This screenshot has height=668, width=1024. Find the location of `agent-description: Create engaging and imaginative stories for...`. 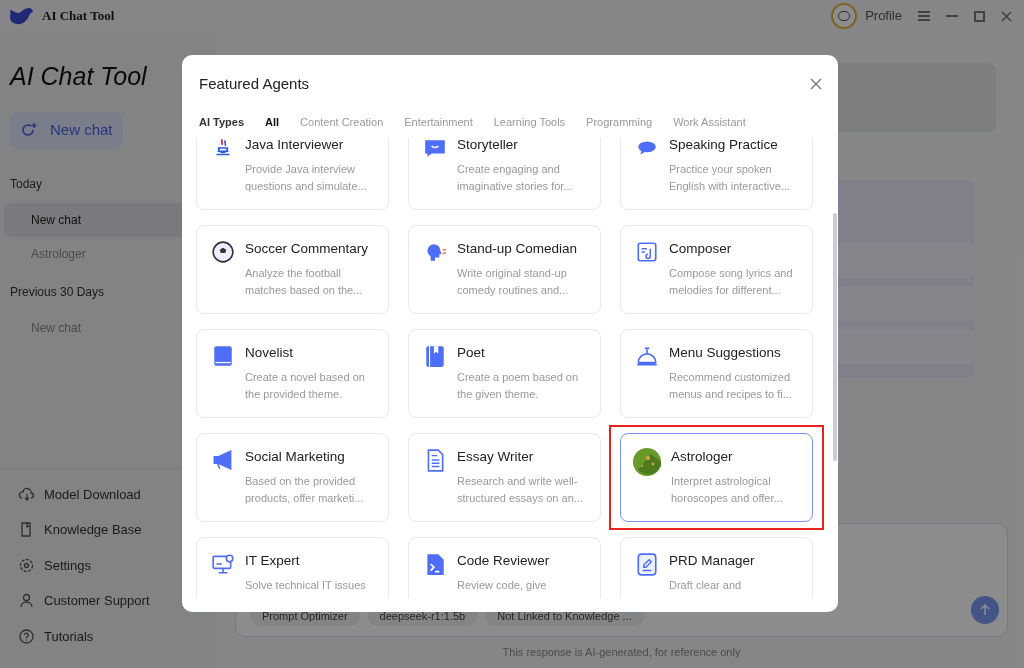

agent-description: Create engaging and imaginative stories for... is located at coordinates (515, 178).